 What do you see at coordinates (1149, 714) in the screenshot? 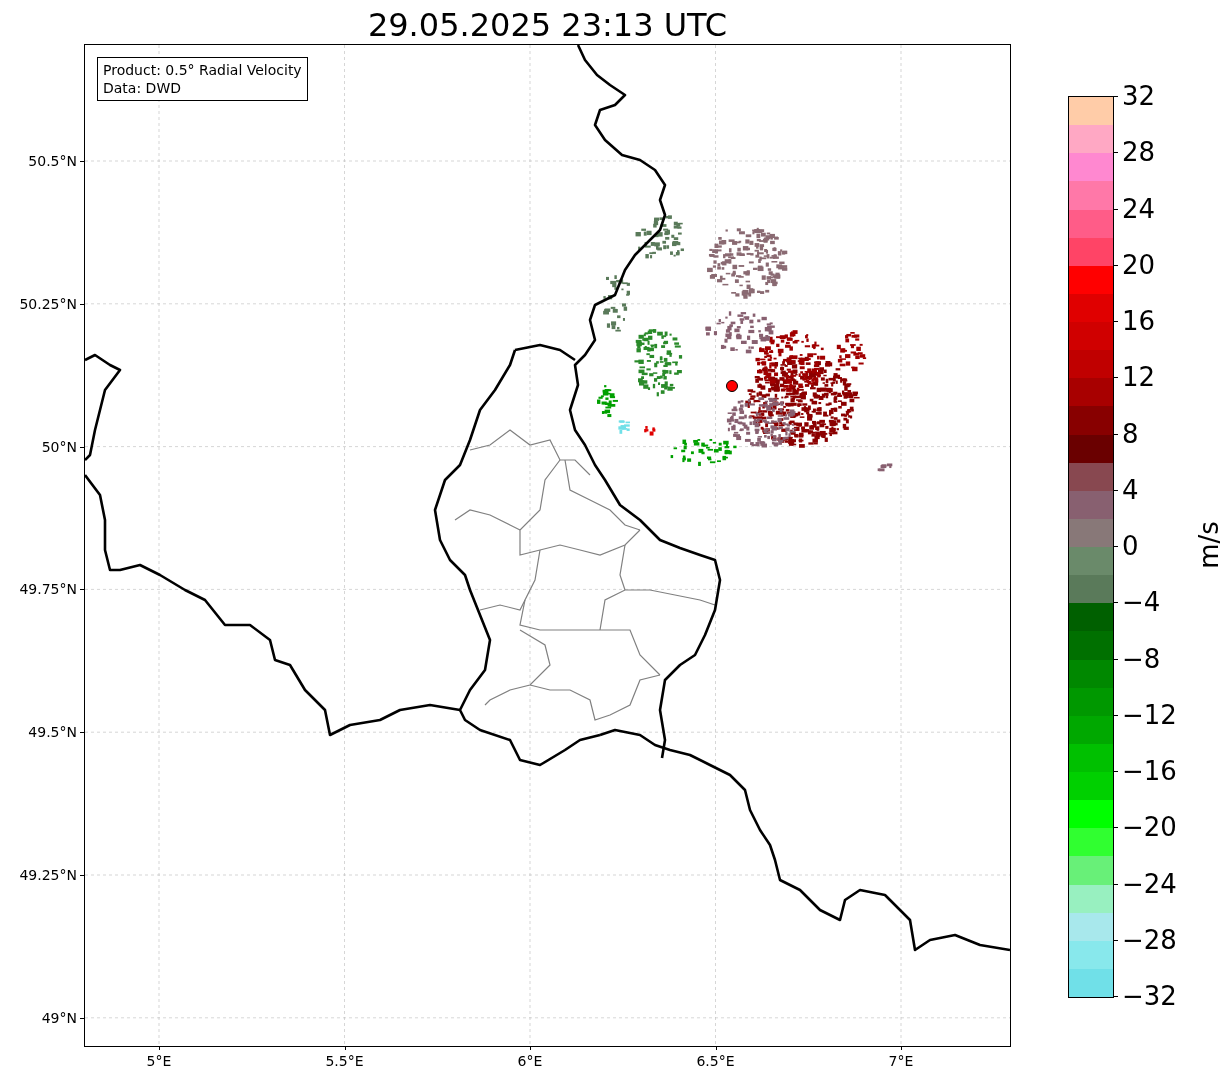
I see `colorbar-tick-label: −12` at bounding box center [1149, 714].